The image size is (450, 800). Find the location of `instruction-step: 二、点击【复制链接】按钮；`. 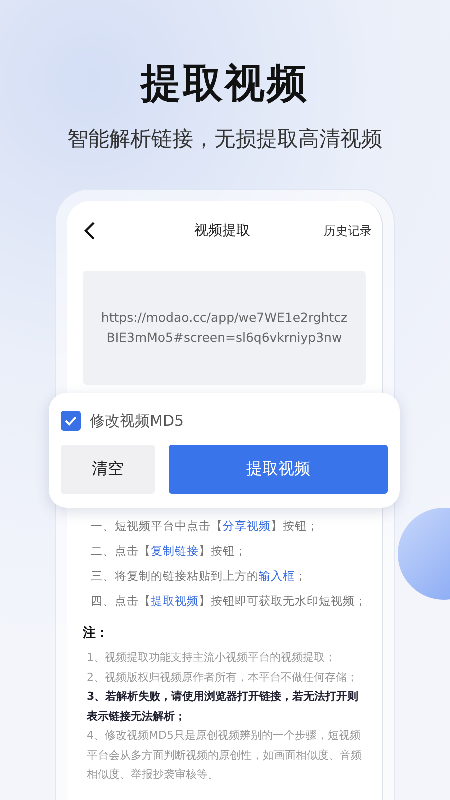

instruction-step: 二、点击【复制链接】按钮； is located at coordinates (228, 551).